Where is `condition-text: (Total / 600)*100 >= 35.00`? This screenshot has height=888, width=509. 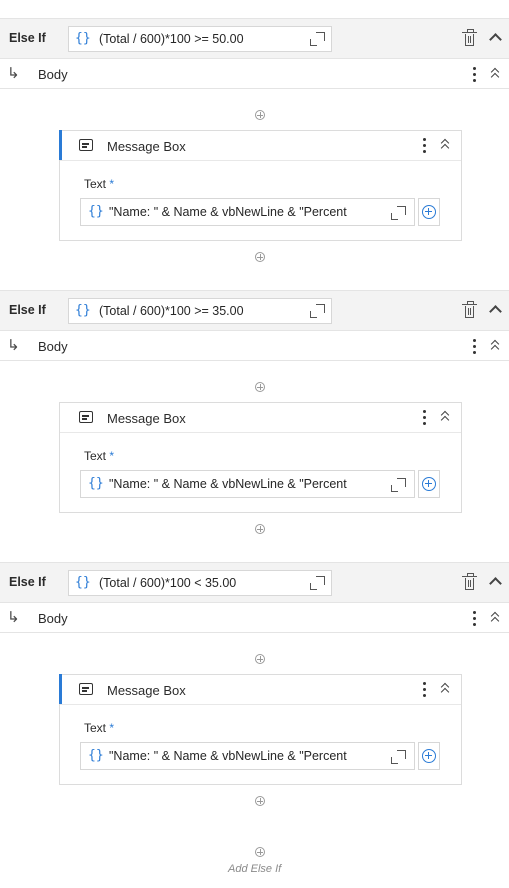
condition-text: (Total / 600)*100 >= 35.00 is located at coordinates (171, 311).